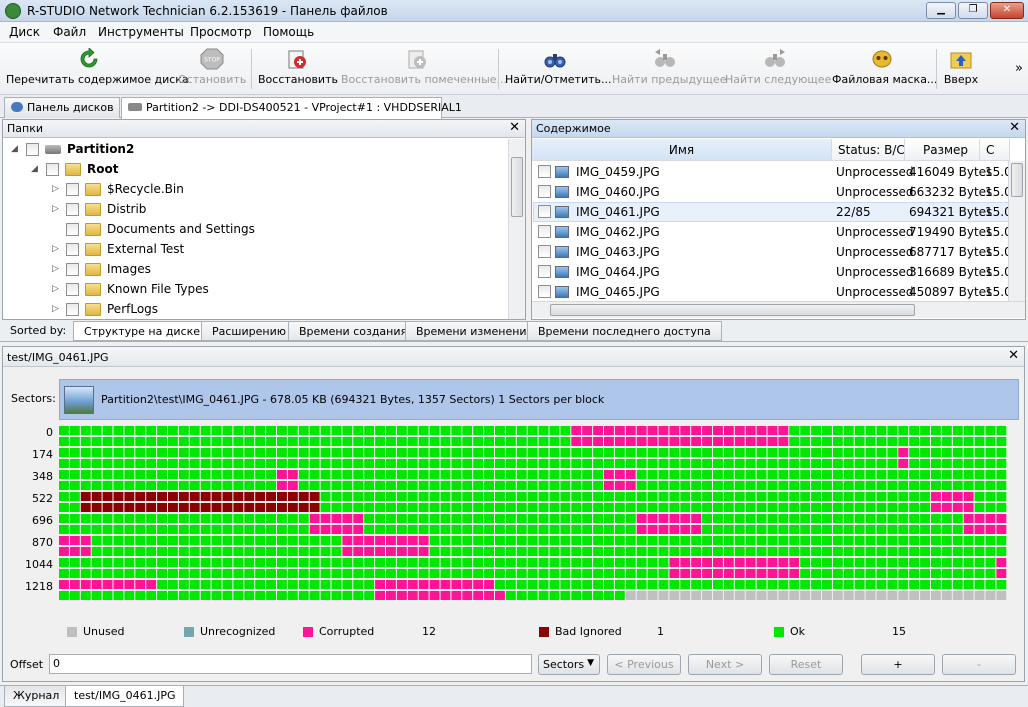 This screenshot has height=707, width=1028. Describe the element at coordinates (544, 251) in the screenshot. I see `checkbox` at that location.